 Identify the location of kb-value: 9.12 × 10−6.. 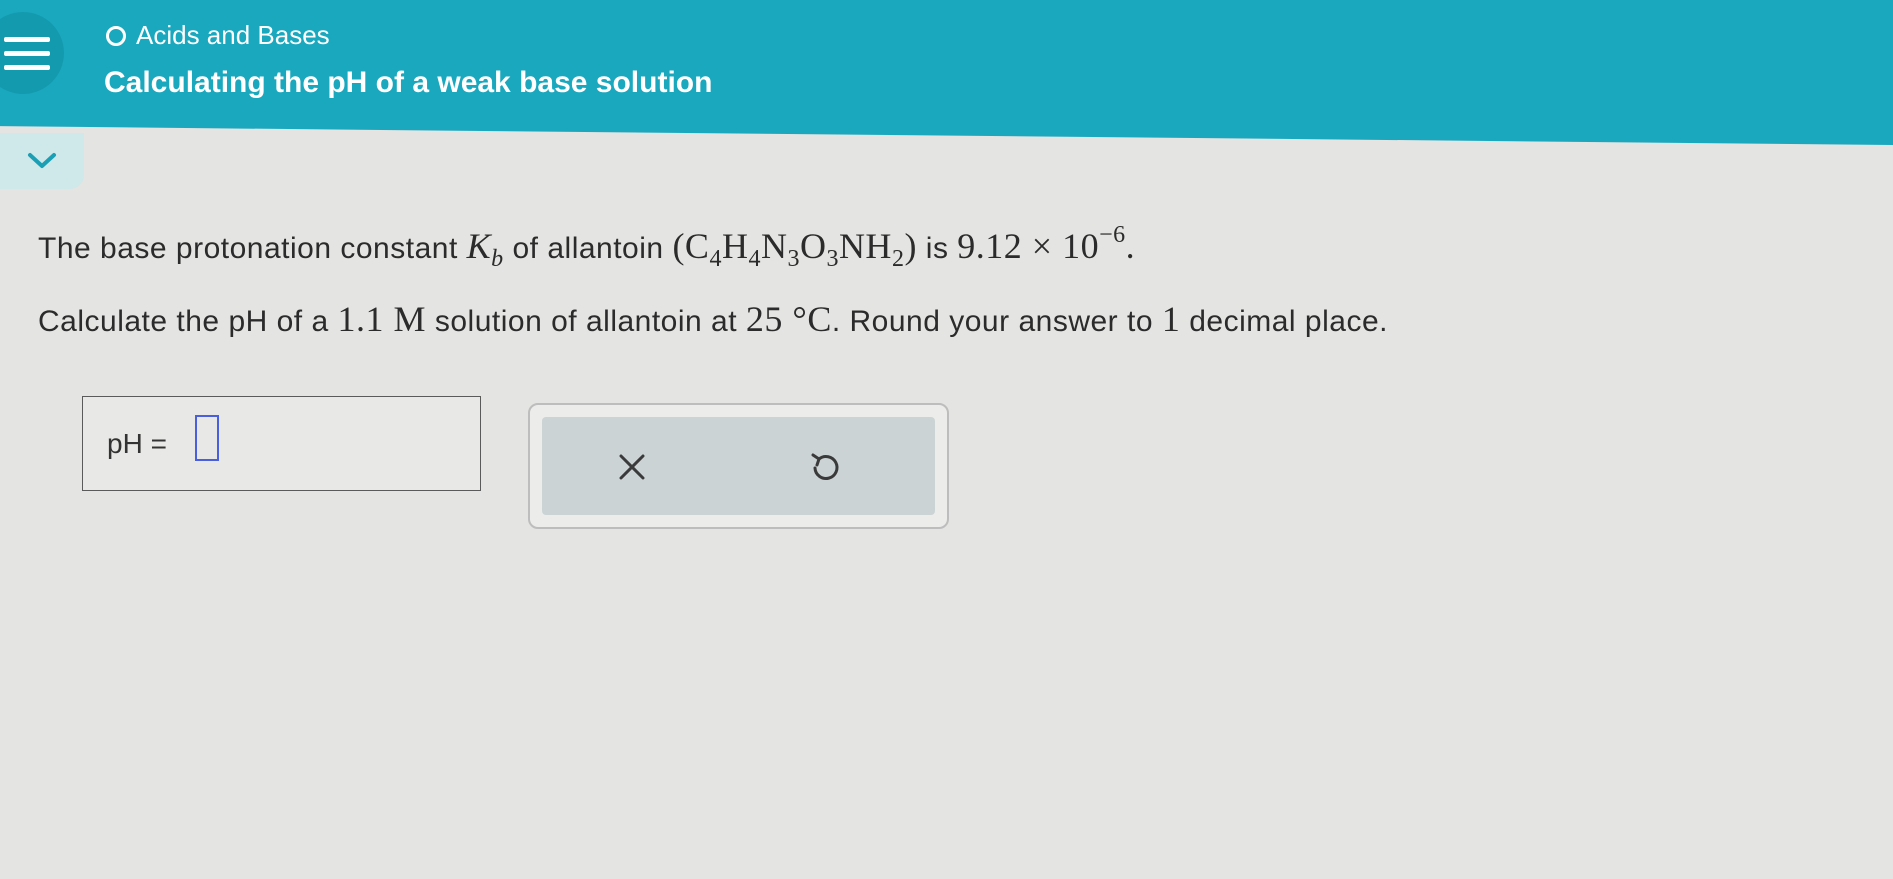
(1046, 244).